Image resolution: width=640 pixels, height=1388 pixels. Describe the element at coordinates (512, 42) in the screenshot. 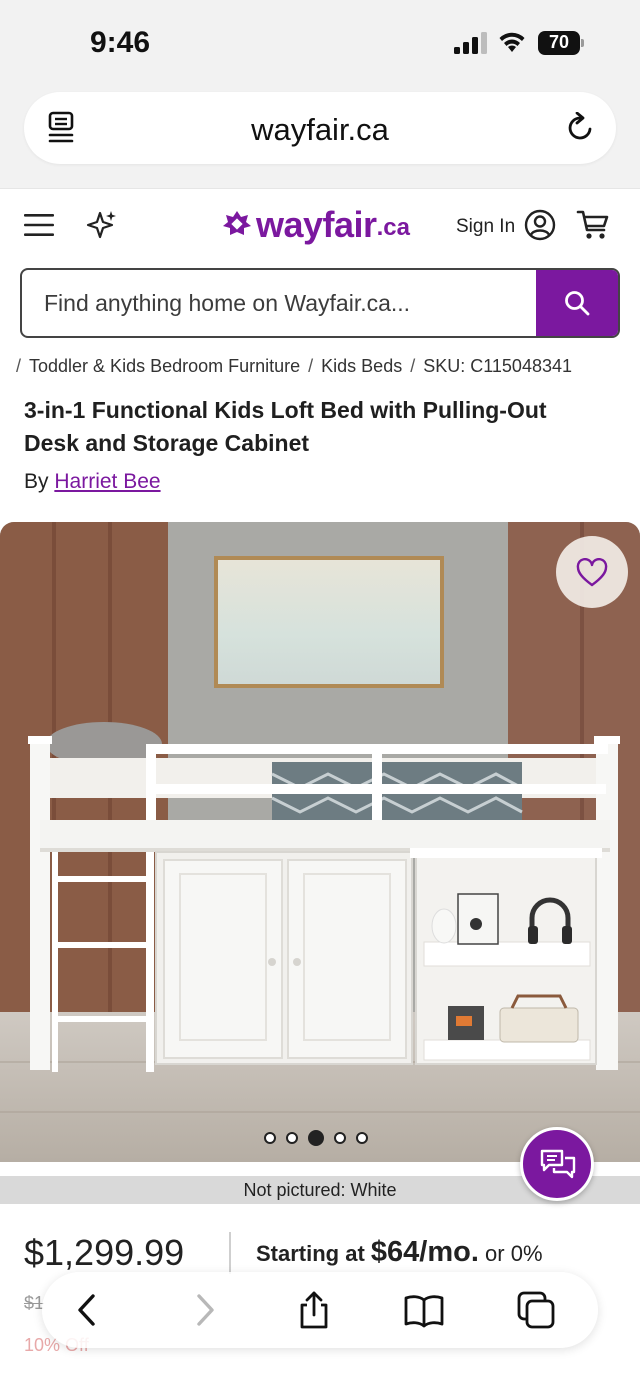

I see `wifi-icon` at that location.